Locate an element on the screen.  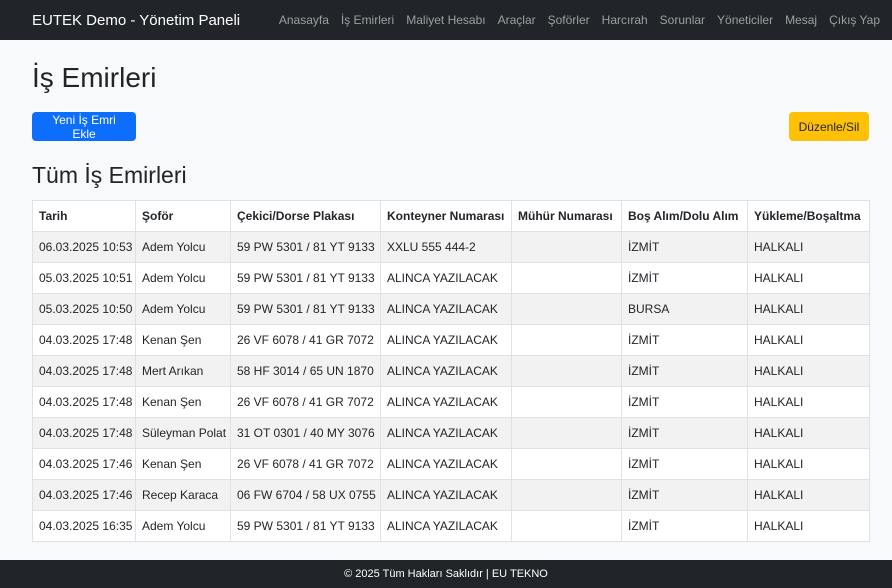
table-cell: 31 OT 0301 / 40 MY 3076 is located at coordinates (305, 433).